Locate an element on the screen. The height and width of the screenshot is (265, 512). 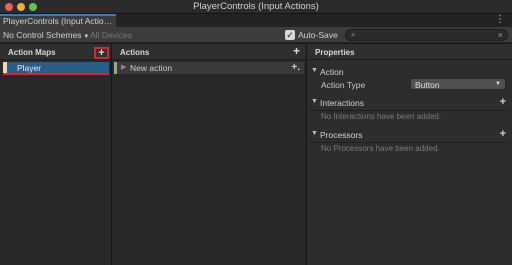
add-action-map-button: + is located at coordinates (101, 53).